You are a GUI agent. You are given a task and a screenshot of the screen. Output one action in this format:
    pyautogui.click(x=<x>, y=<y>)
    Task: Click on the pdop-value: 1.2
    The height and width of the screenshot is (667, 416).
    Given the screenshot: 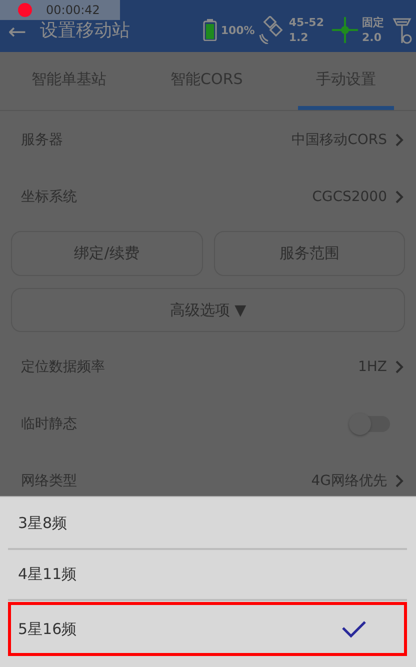 What is the action you would take?
    pyautogui.click(x=299, y=37)
    